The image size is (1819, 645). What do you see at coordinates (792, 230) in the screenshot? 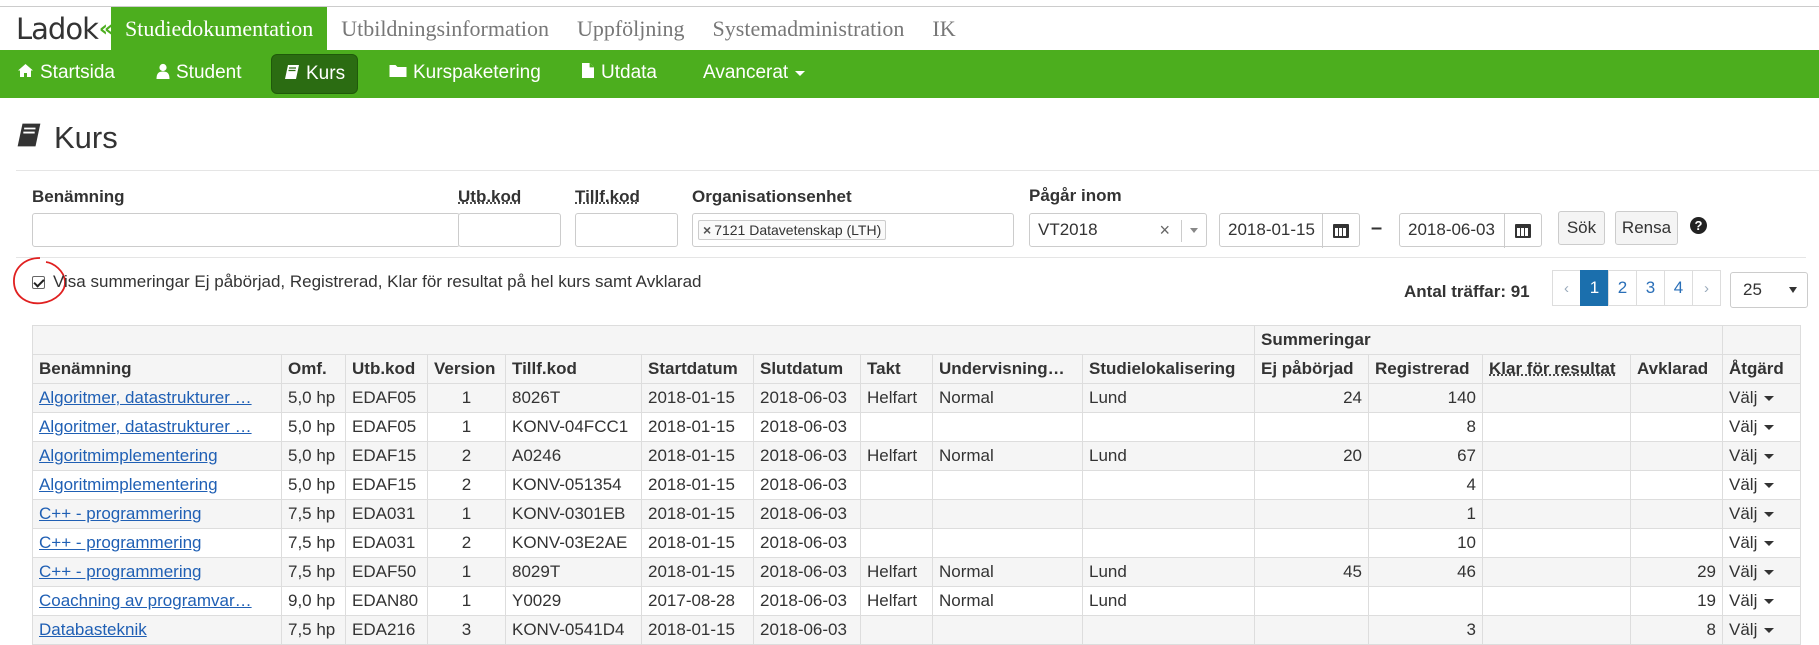
I see `org-tag: × 7121 Datavetenskap (LTH)` at bounding box center [792, 230].